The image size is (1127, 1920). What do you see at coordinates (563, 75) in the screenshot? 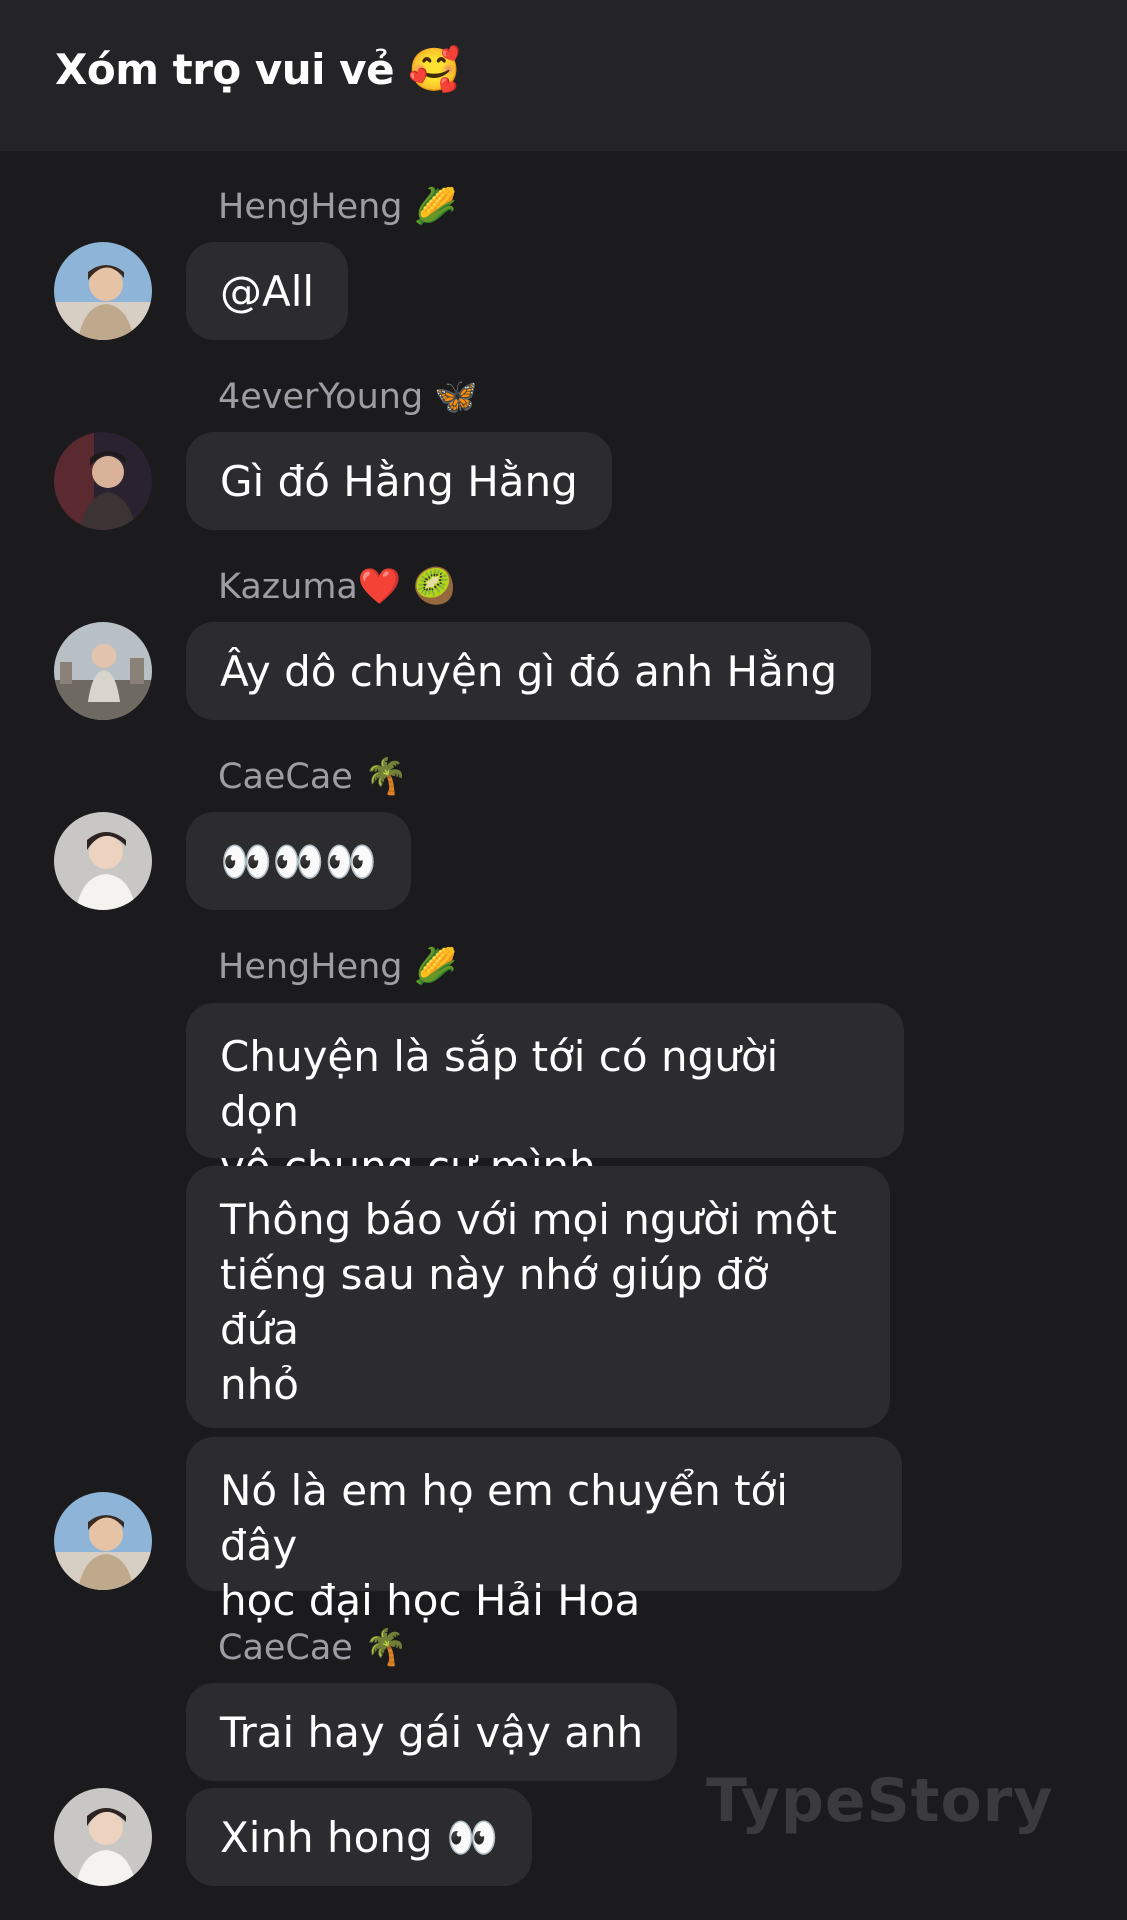
I see `chat-header: Xóm trọ vui vẻ 🥰` at bounding box center [563, 75].